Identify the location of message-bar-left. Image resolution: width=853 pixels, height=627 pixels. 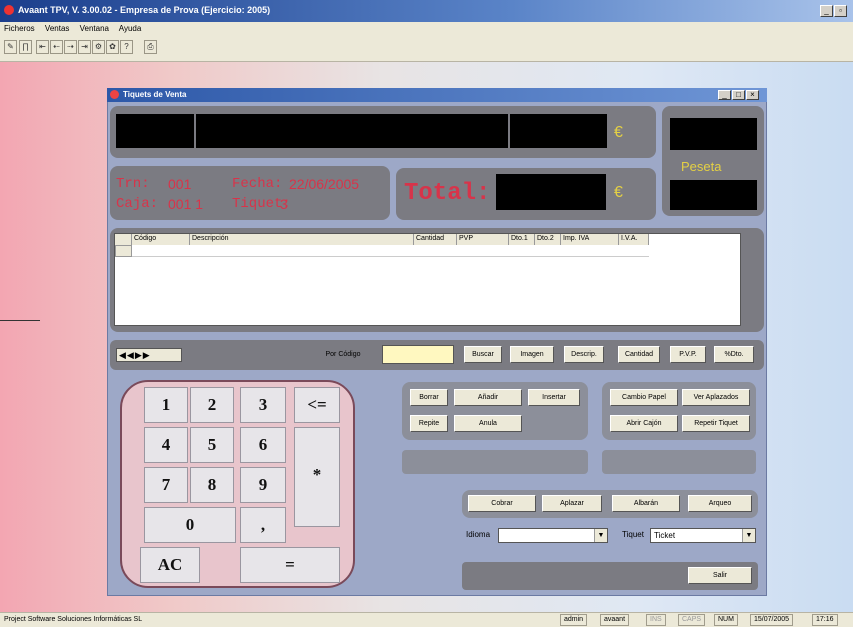
(495, 462).